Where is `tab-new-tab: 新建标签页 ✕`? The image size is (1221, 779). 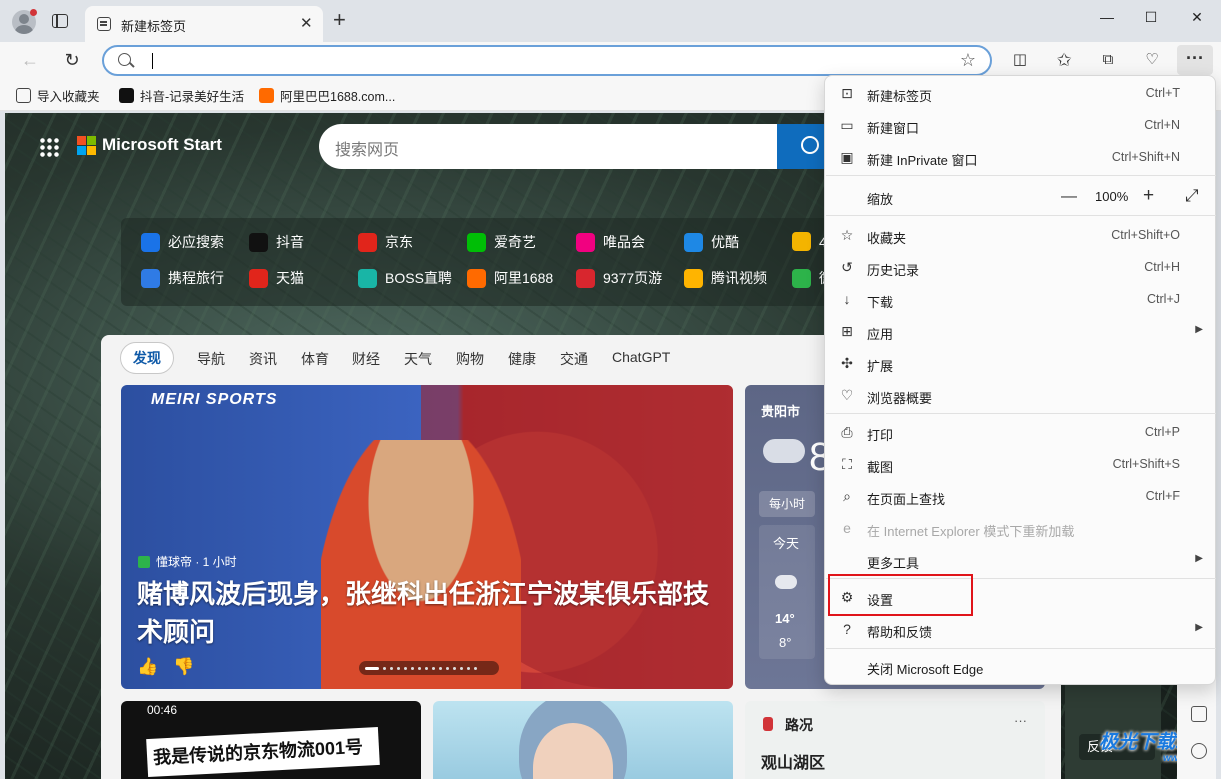 tab-new-tab: 新建标签页 ✕ is located at coordinates (204, 24).